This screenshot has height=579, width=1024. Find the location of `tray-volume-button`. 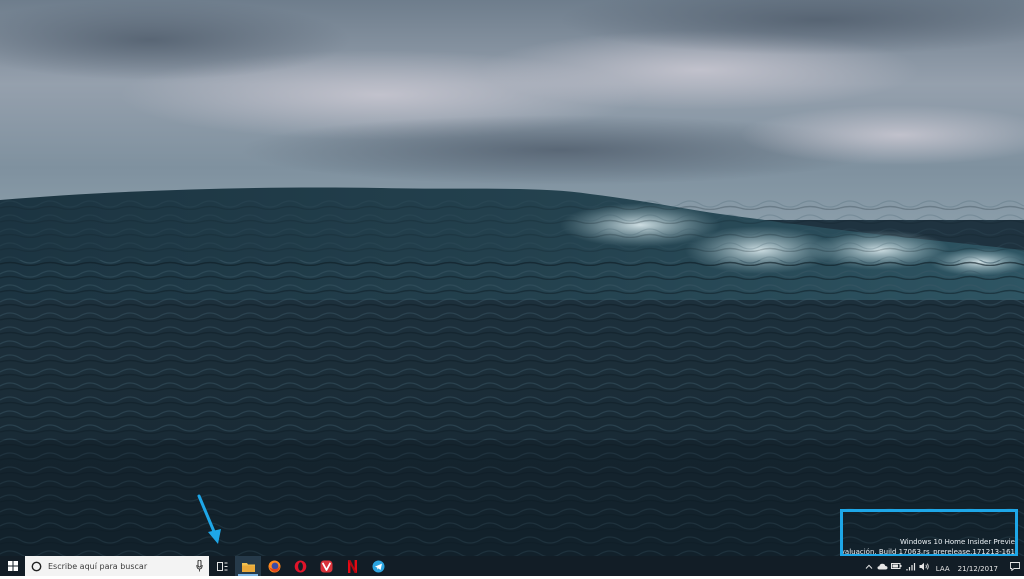

tray-volume-button is located at coordinates (925, 566).